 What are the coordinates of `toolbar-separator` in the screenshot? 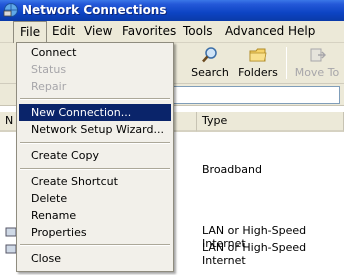 It's located at (286, 63).